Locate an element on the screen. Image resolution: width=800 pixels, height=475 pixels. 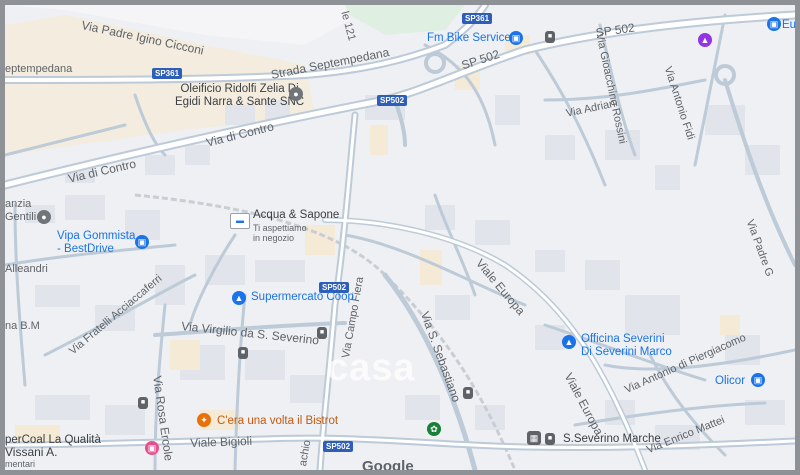
street-label: anzia is located at coordinates (18, 204).